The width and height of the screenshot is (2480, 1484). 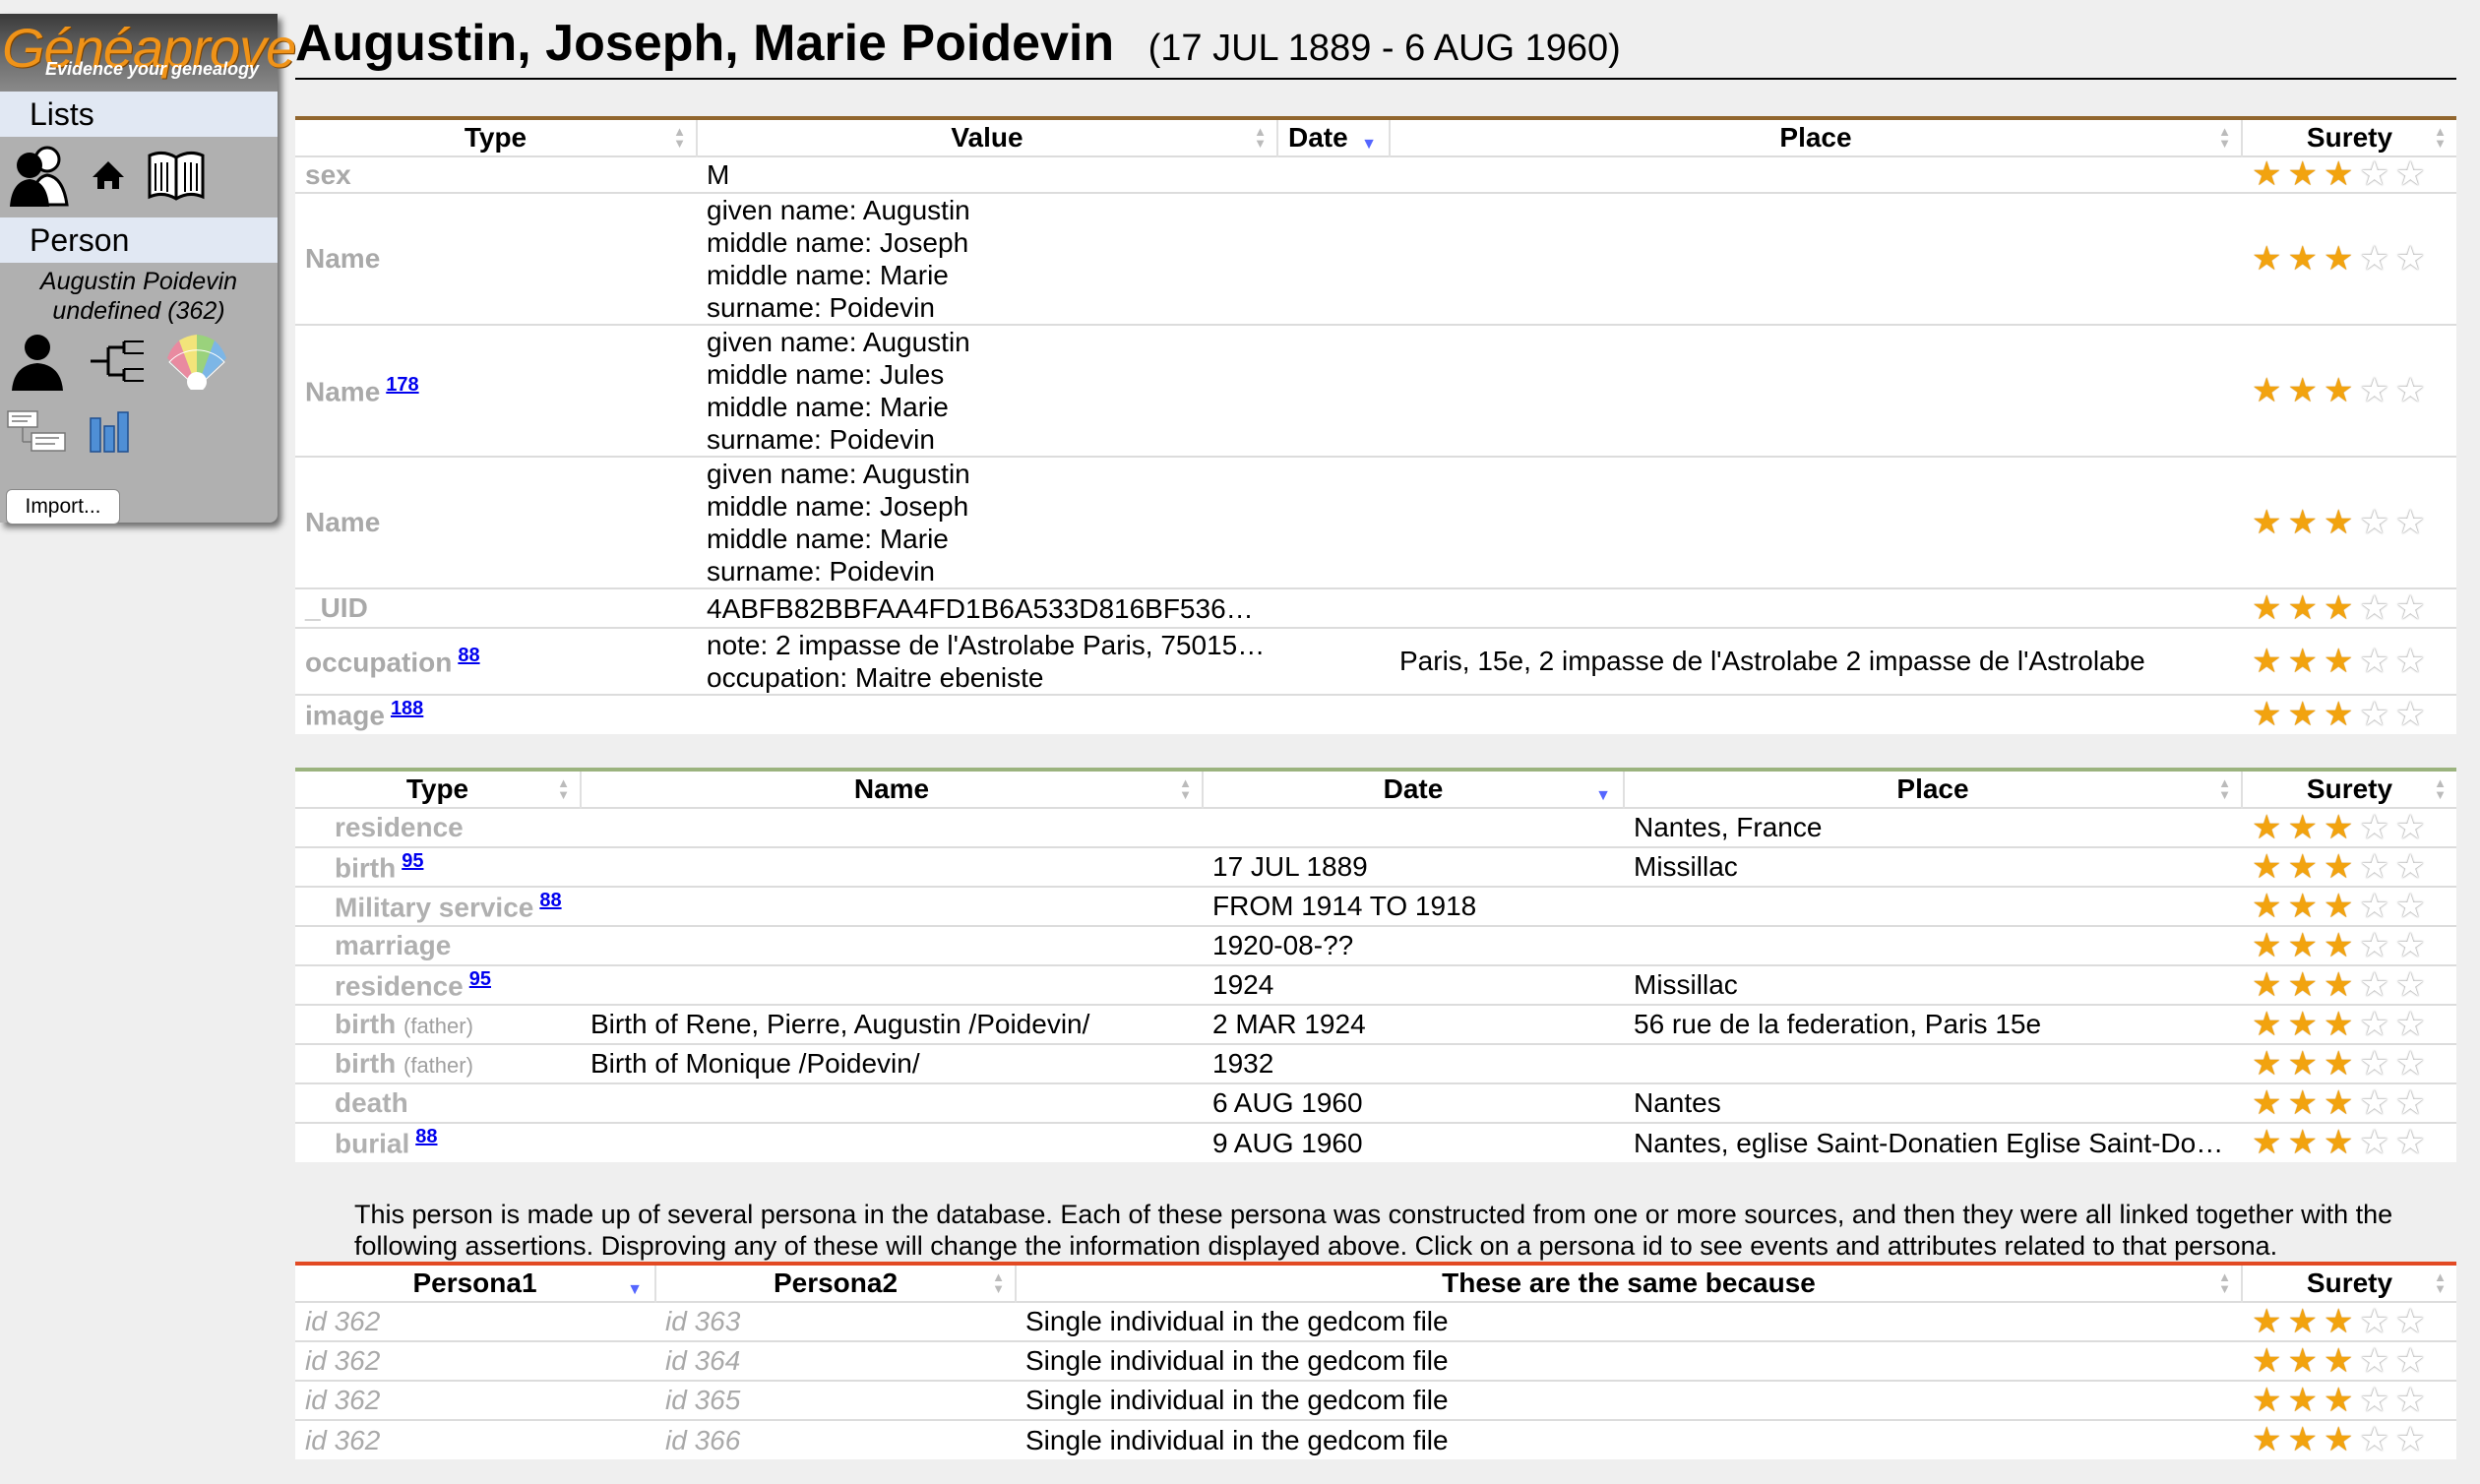 What do you see at coordinates (402, 385) in the screenshot?
I see `source-reference-link: 178` at bounding box center [402, 385].